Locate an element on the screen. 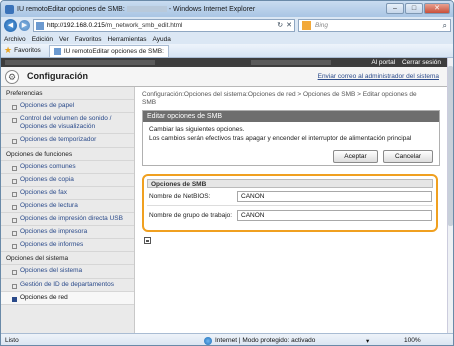  workgroup-row: Nombre de grupo de trabajo: is located at coordinates (290, 215).